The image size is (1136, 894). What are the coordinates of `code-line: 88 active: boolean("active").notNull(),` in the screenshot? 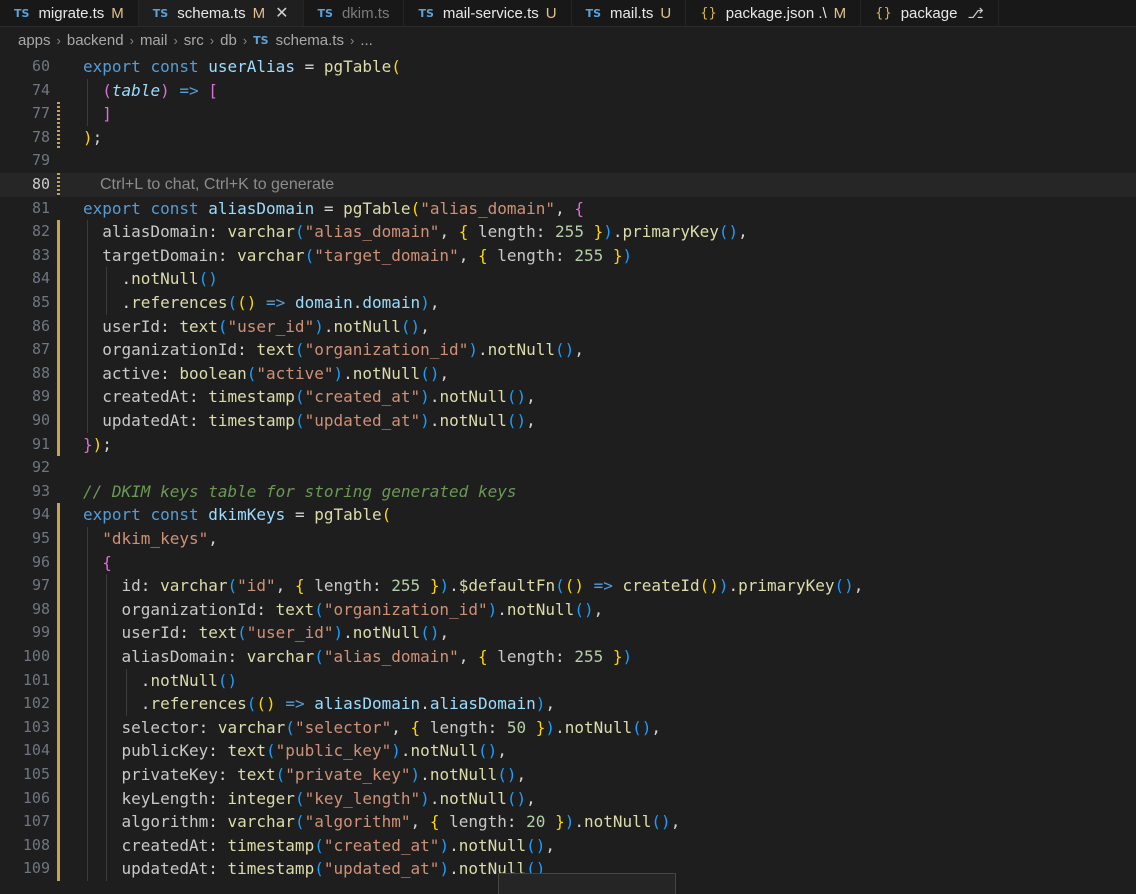 It's located at (568, 373).